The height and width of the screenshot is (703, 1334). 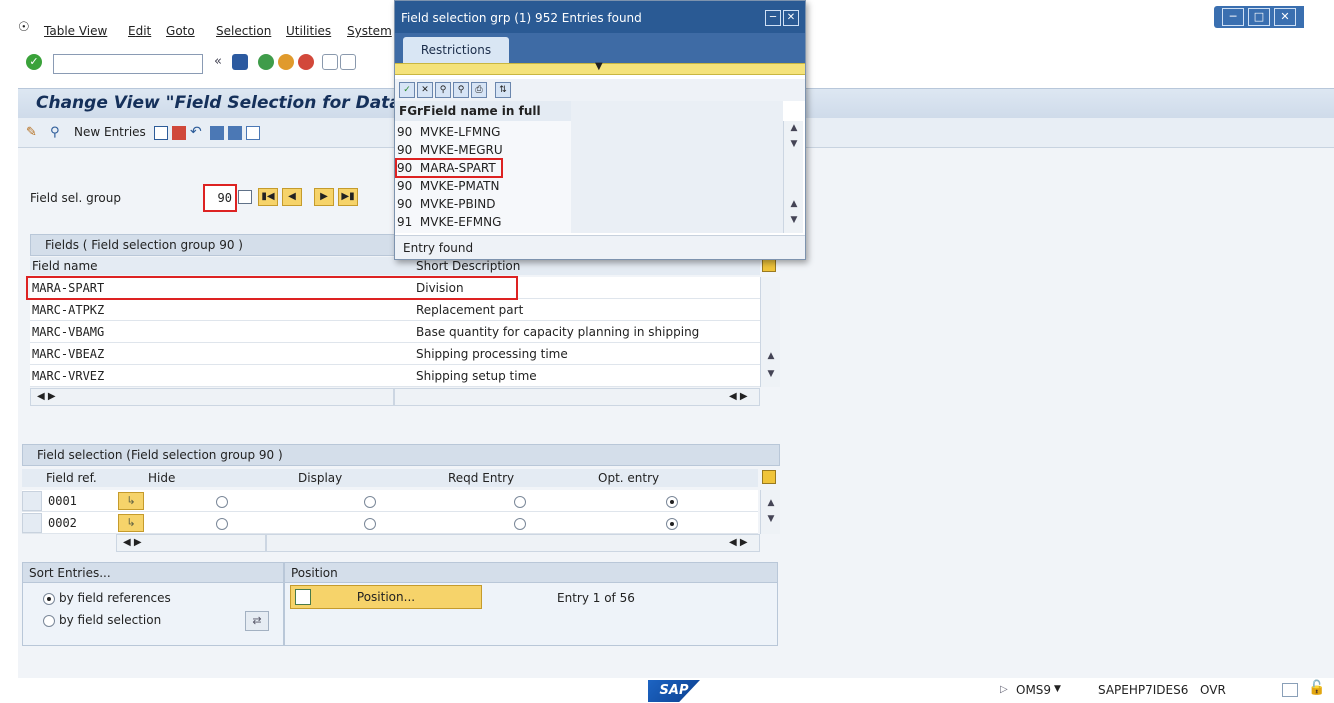 I want to click on list-item: 90 MVKE-PMATN, so click(x=448, y=186).